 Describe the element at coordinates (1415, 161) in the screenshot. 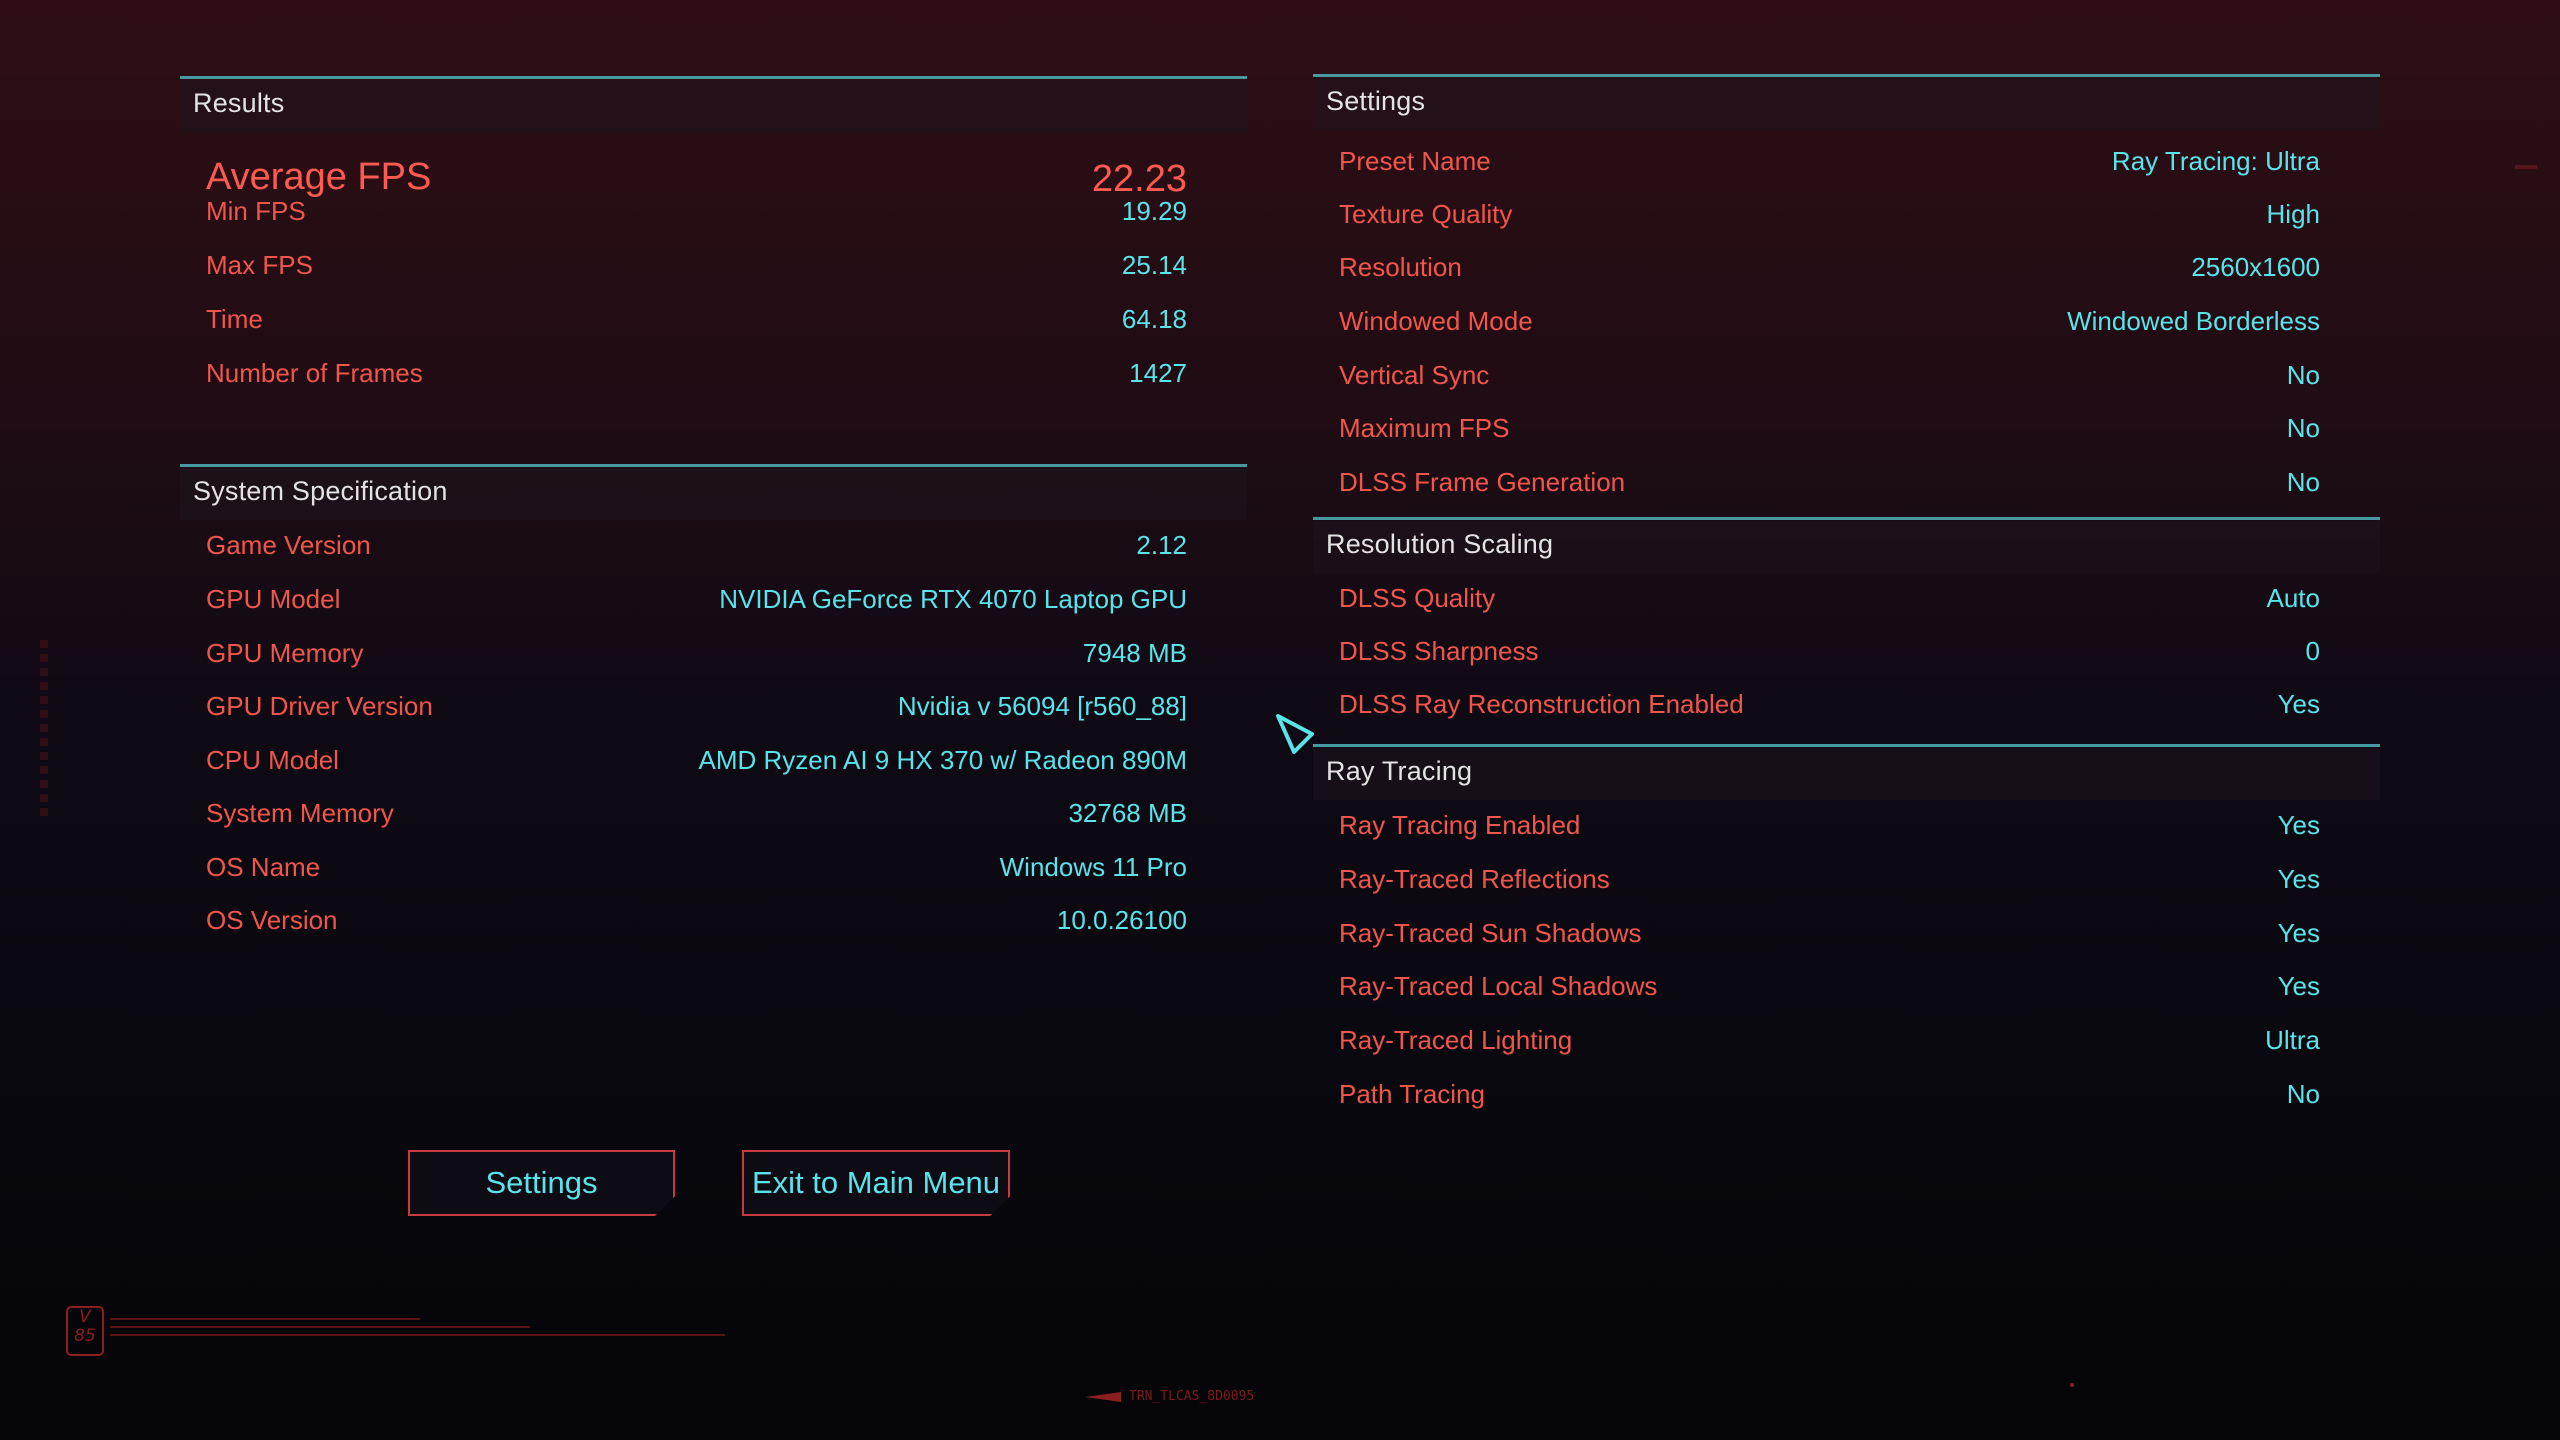

I see `setting-label: Preset Name` at that location.